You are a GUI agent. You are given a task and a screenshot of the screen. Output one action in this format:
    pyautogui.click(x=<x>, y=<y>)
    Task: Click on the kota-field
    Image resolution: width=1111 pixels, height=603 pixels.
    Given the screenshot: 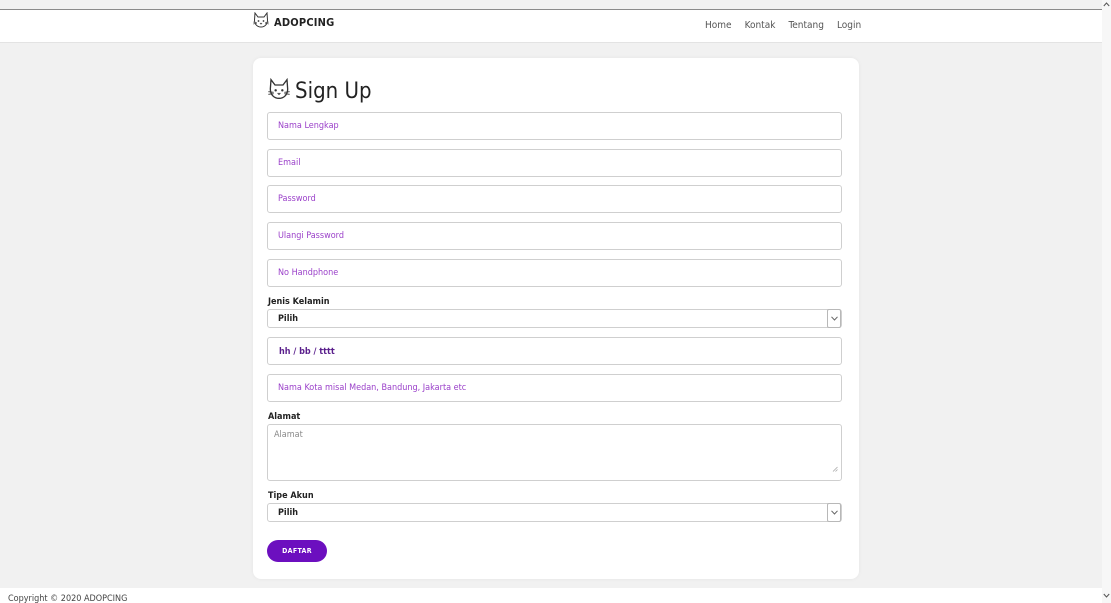 What is the action you would take?
    pyautogui.click(x=554, y=388)
    